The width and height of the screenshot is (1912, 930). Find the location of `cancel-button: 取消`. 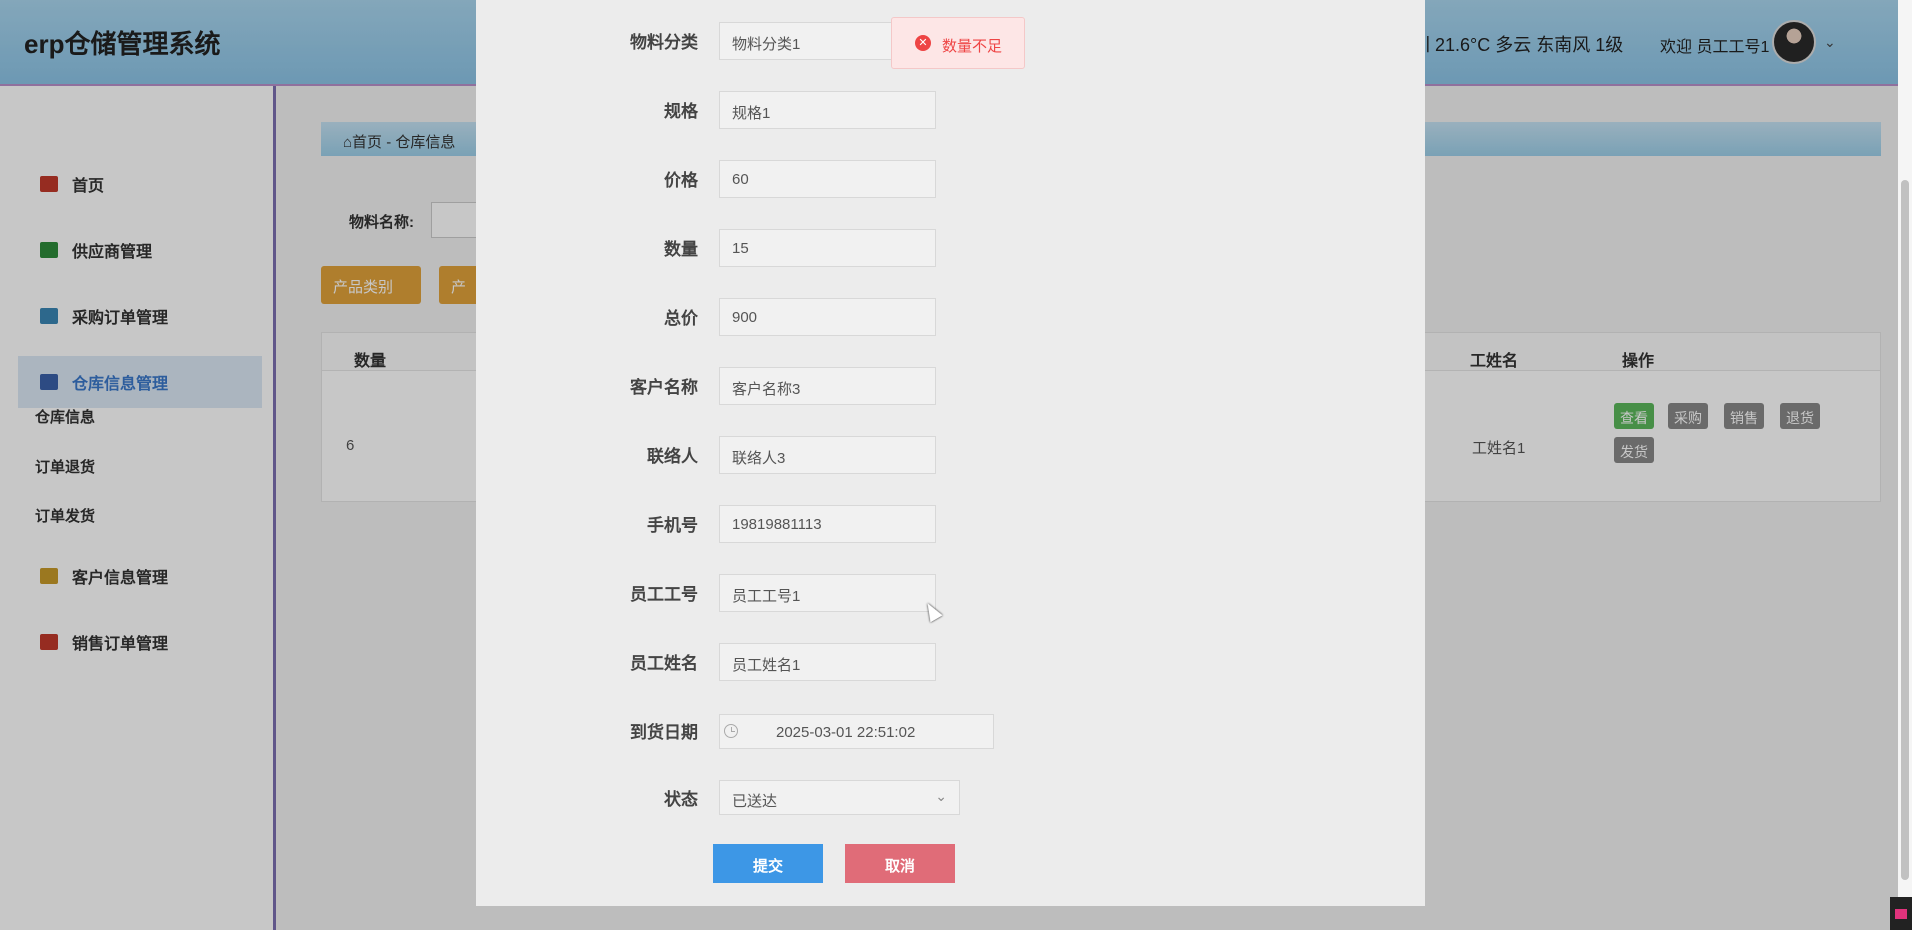

cancel-button: 取消 is located at coordinates (900, 863).